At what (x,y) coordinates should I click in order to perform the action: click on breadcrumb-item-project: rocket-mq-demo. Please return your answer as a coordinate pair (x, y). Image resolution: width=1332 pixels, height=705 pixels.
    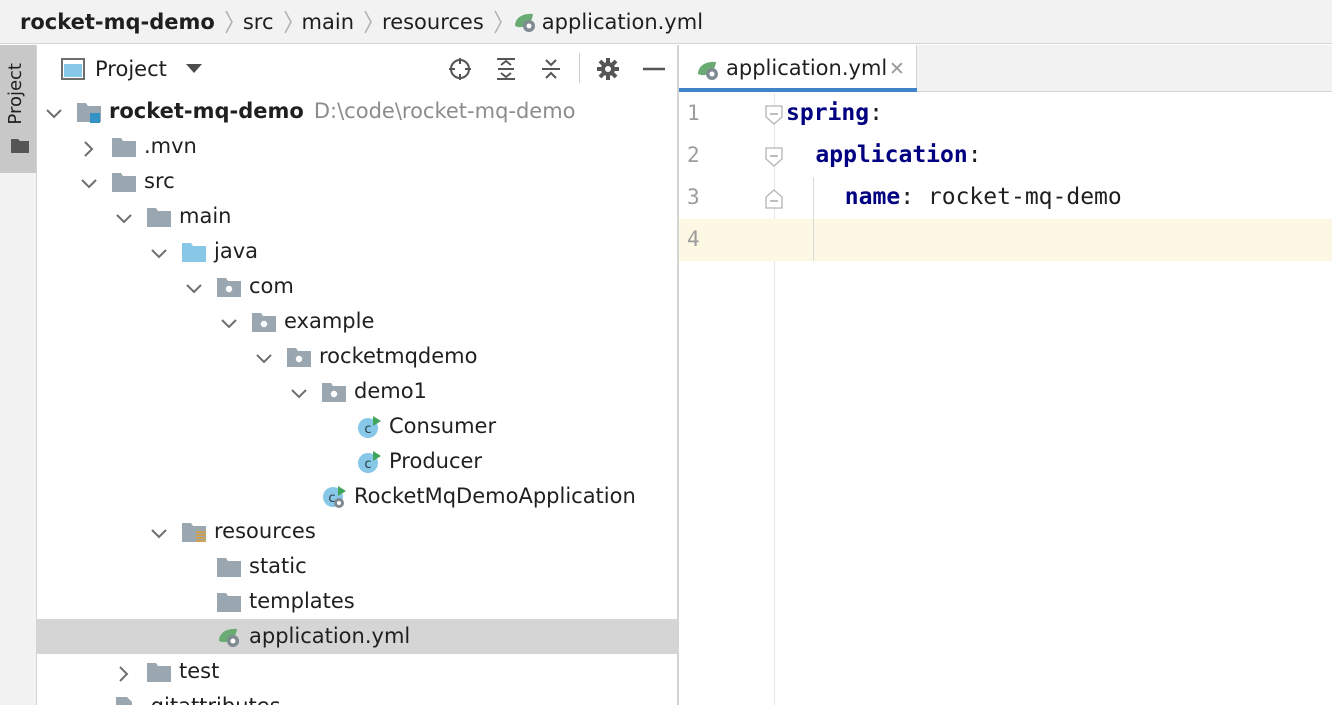
    Looking at the image, I should click on (117, 22).